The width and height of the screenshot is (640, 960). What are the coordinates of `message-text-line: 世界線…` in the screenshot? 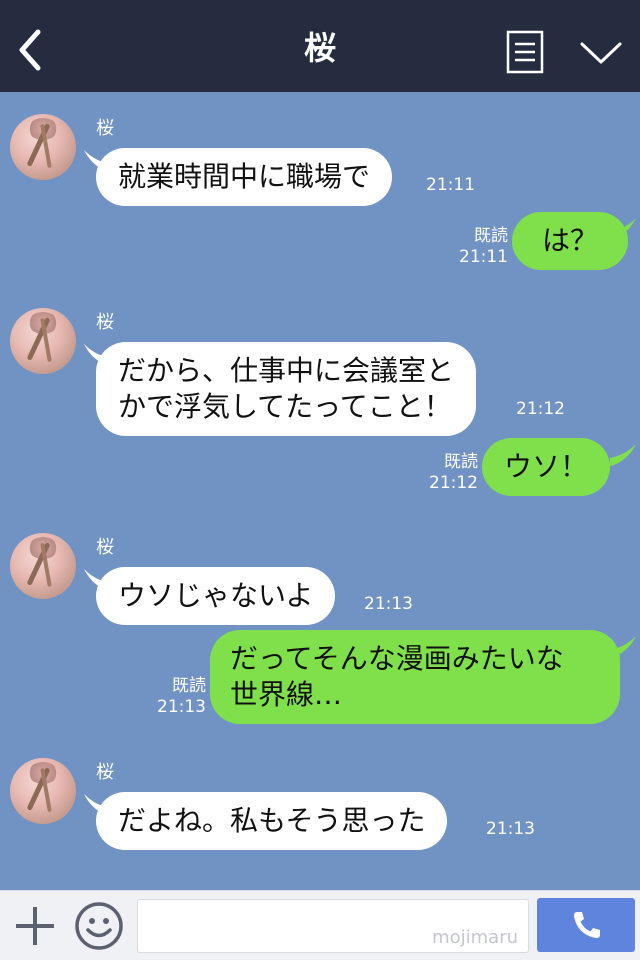 It's located at (286, 694).